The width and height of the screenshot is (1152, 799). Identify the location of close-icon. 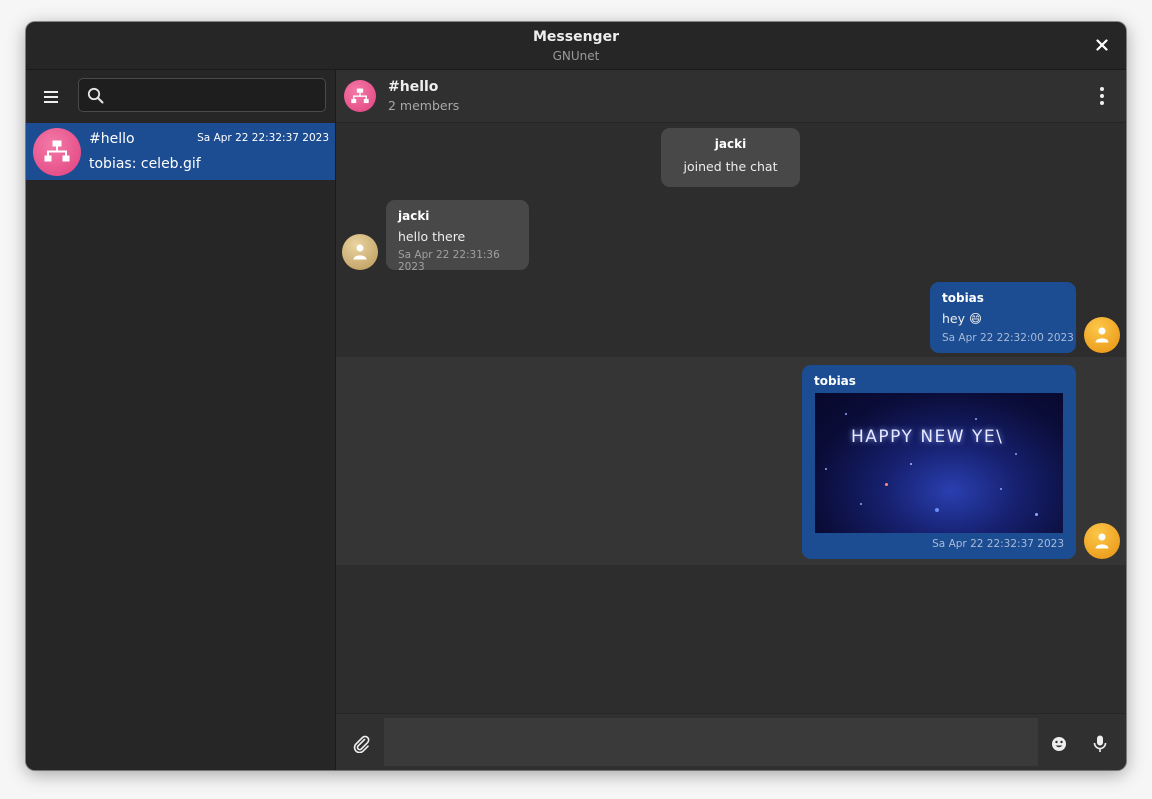
(1102, 45).